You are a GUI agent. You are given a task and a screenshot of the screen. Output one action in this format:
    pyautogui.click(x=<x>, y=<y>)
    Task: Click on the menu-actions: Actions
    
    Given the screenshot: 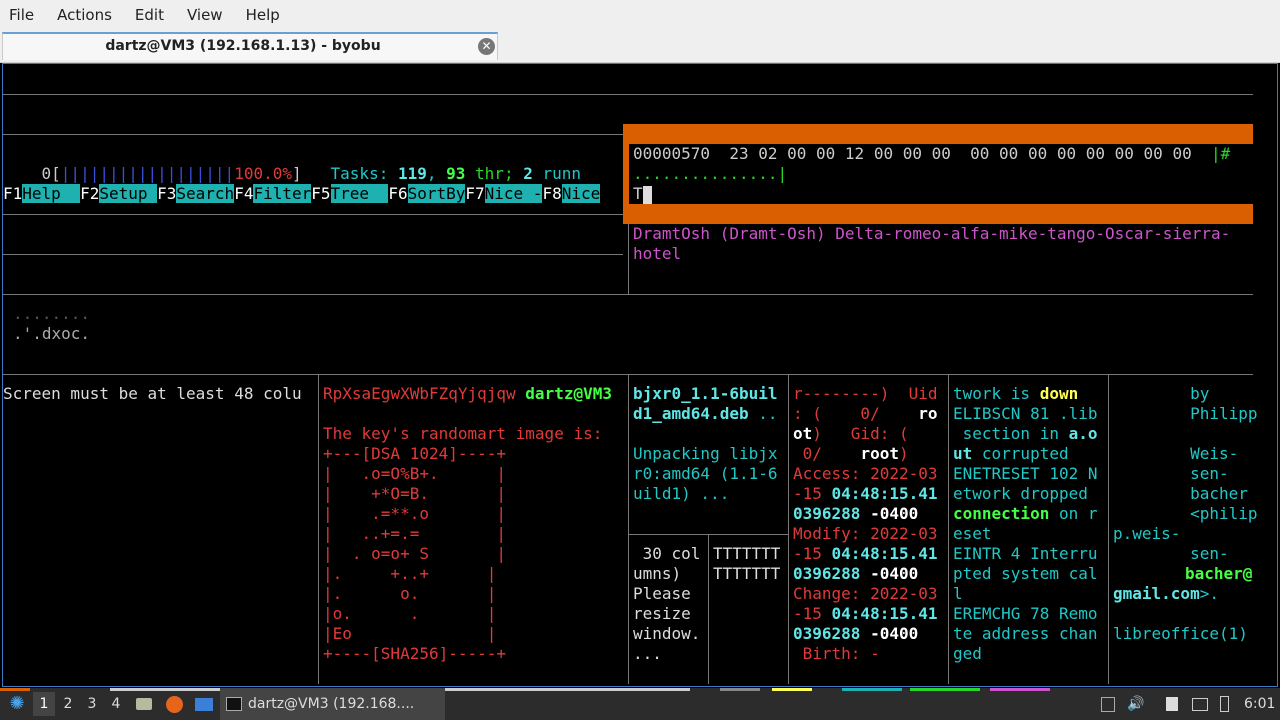 What is the action you would take?
    pyautogui.click(x=84, y=15)
    